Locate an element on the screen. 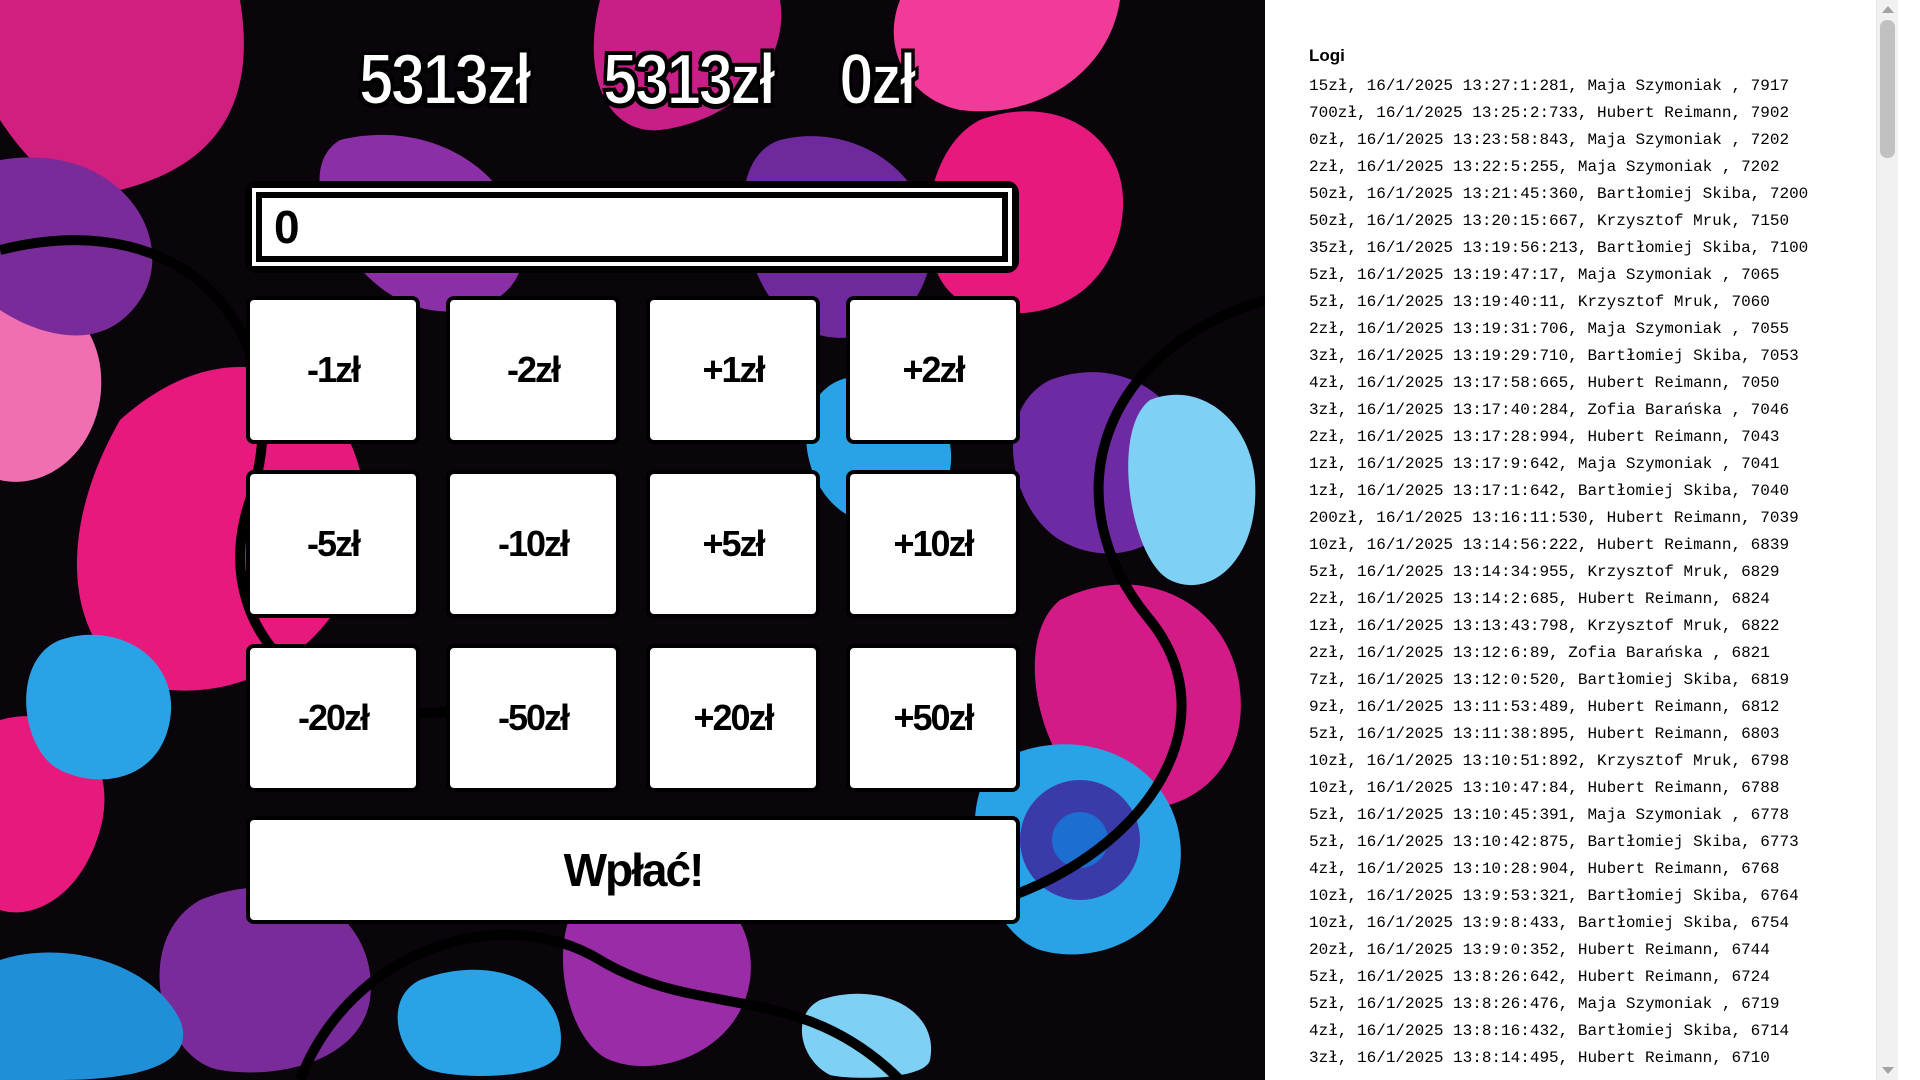  logs-title: Logi is located at coordinates (1327, 55).